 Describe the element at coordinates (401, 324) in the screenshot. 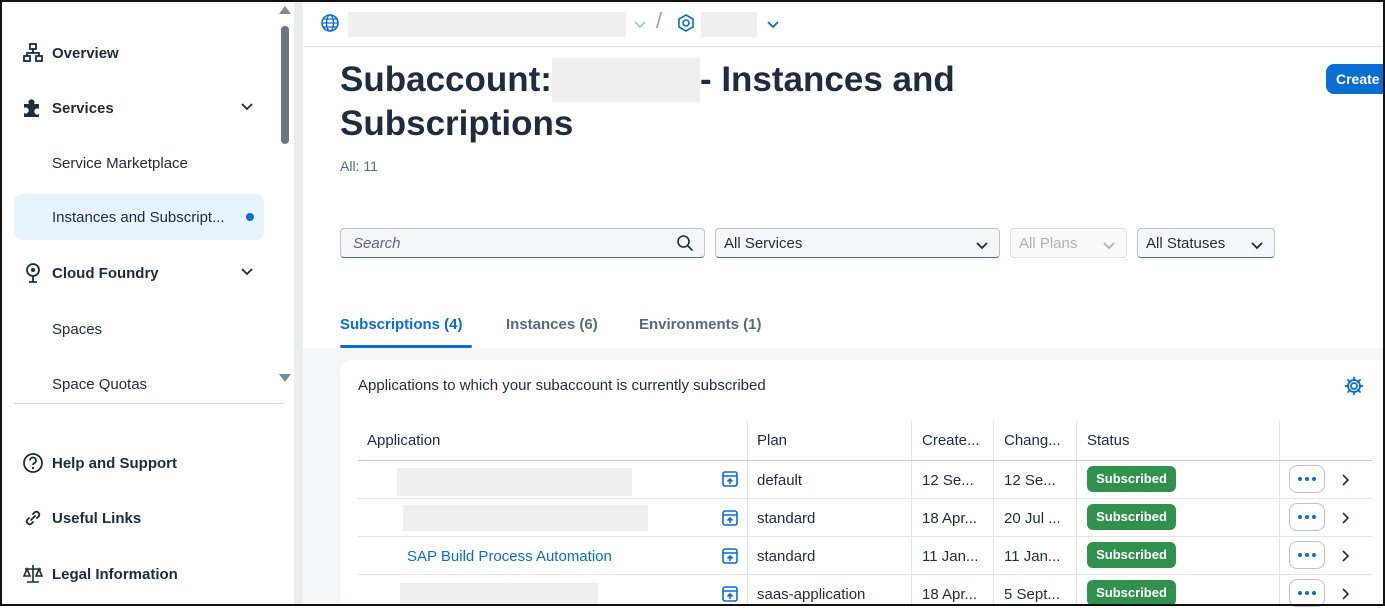

I see `tab-subscriptions: Subscriptions (4)` at that location.